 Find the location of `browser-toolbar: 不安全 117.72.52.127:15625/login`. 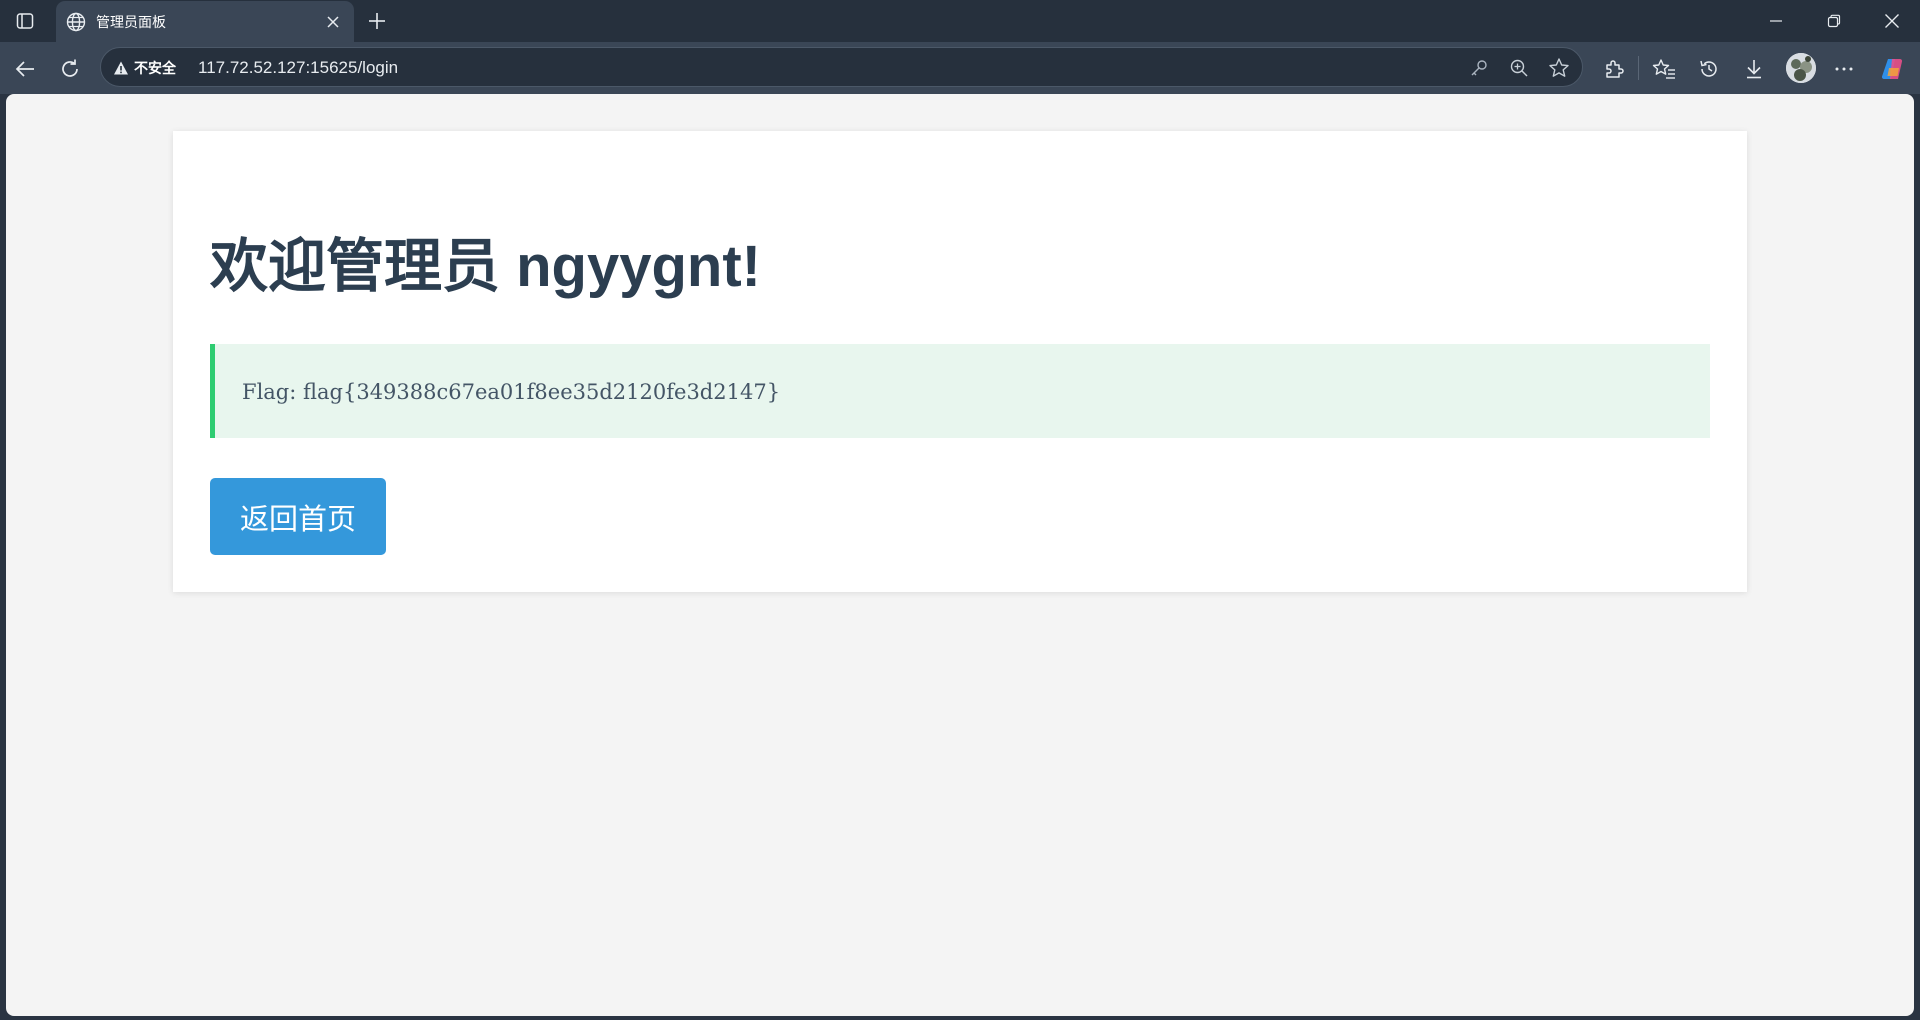

browser-toolbar: 不安全 117.72.52.127:15625/login is located at coordinates (960, 68).